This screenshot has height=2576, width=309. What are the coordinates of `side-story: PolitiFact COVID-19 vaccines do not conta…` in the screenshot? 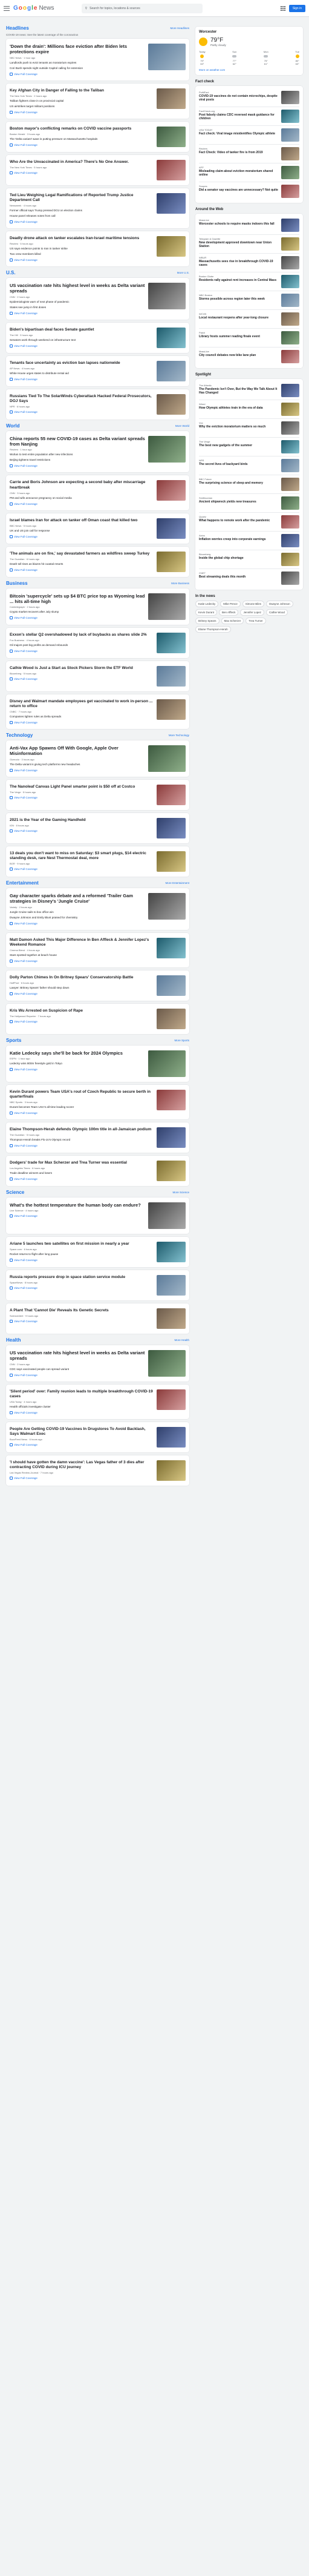 It's located at (249, 97).